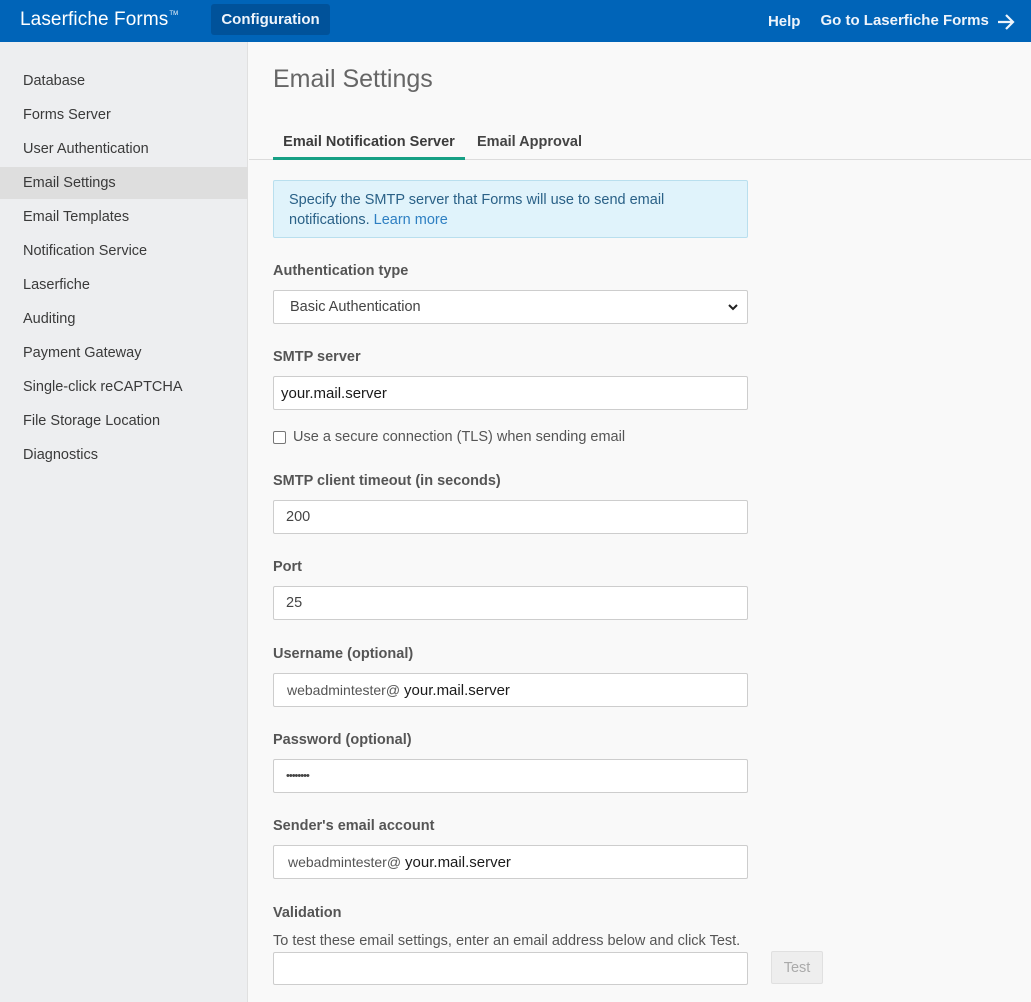 Image resolution: width=1031 pixels, height=1002 pixels. What do you see at coordinates (124, 149) in the screenshot?
I see `sidebar-item-user-authentication: User Authentication` at bounding box center [124, 149].